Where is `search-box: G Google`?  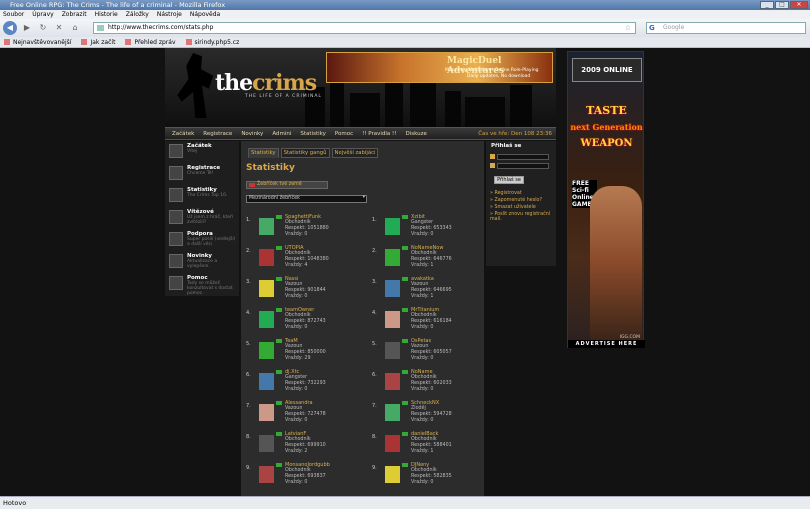
search-box: G Google is located at coordinates (726, 28).